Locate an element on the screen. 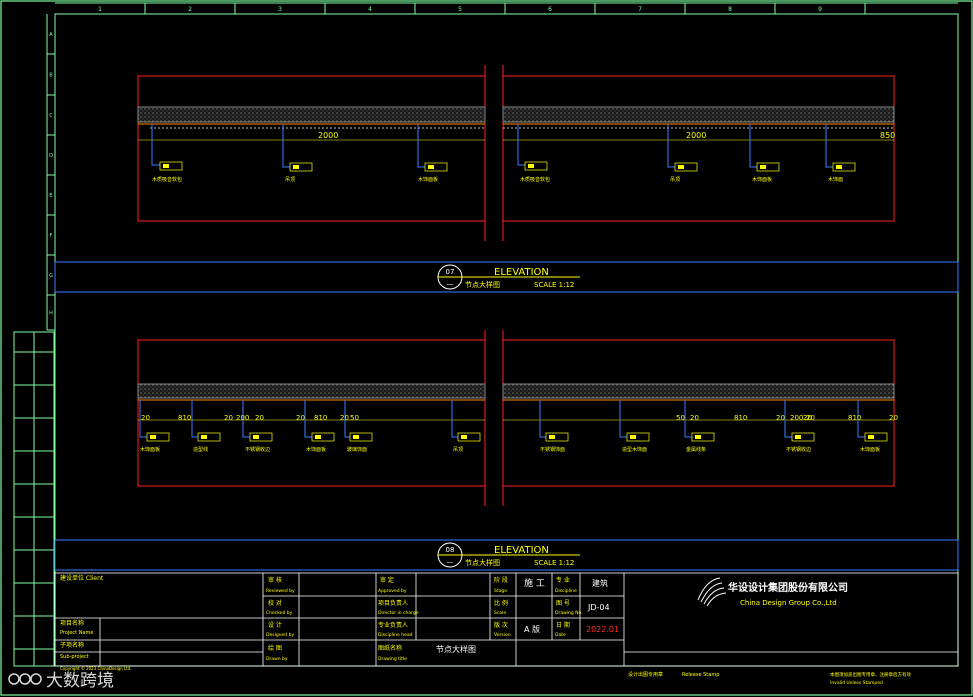  label-08-4: 木饰面板 is located at coordinates (316, 449).